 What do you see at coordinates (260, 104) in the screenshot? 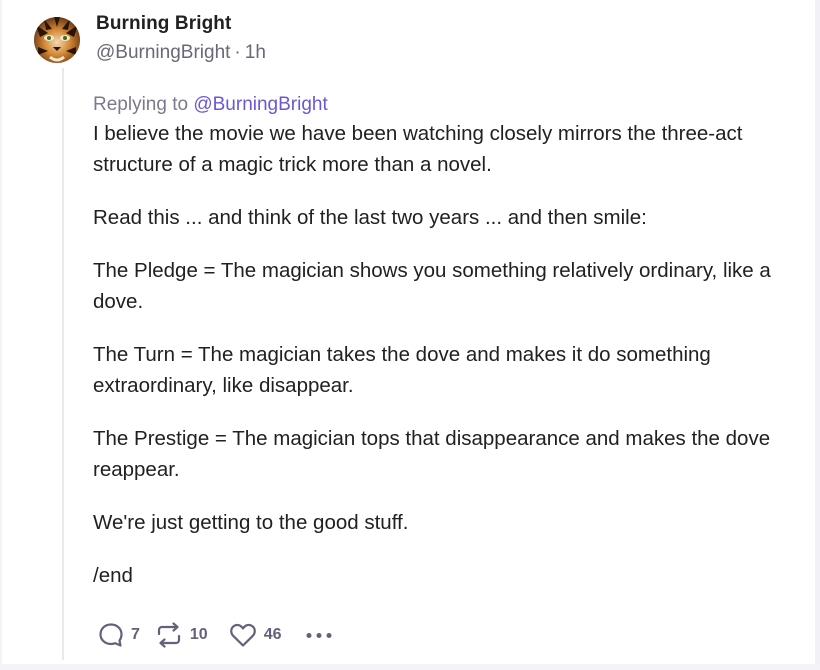
I see `reply-target-link: @BurningBright` at bounding box center [260, 104].